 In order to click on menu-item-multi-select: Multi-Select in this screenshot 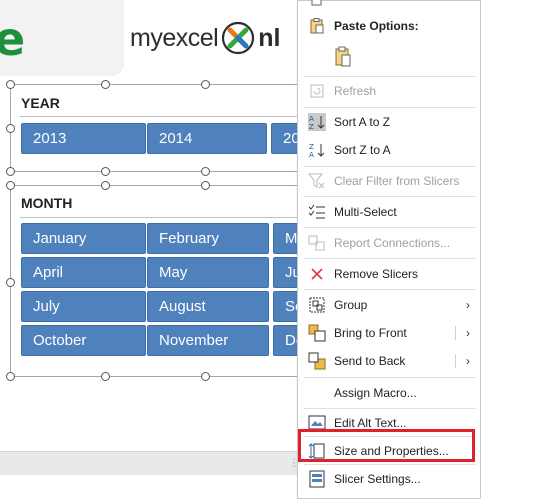, I will do `click(389, 212)`.